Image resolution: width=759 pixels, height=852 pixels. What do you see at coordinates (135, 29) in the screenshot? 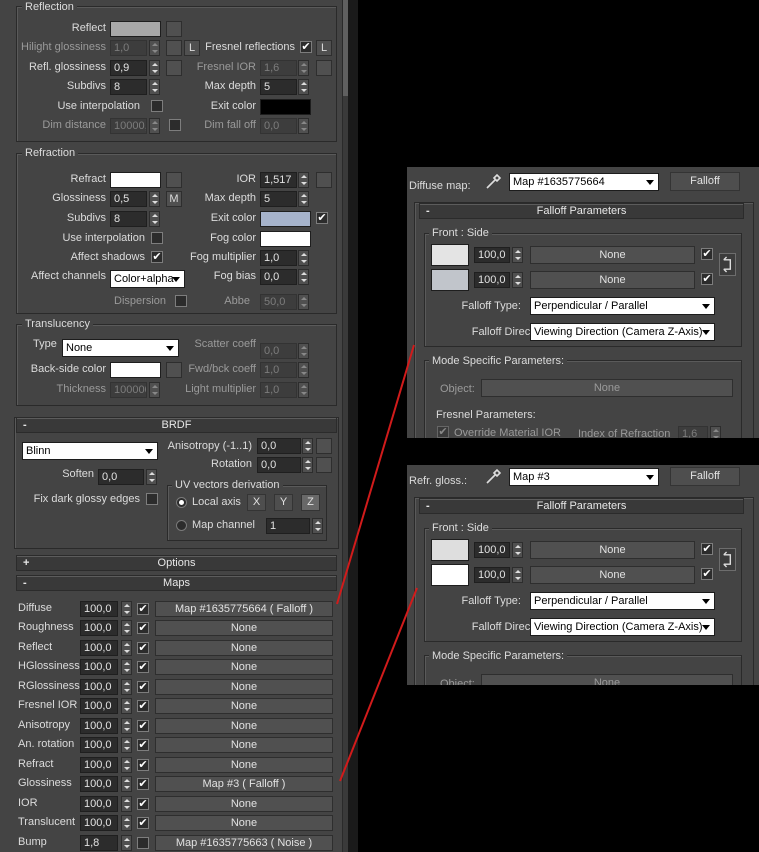
I see `reflect-color-swatch` at bounding box center [135, 29].